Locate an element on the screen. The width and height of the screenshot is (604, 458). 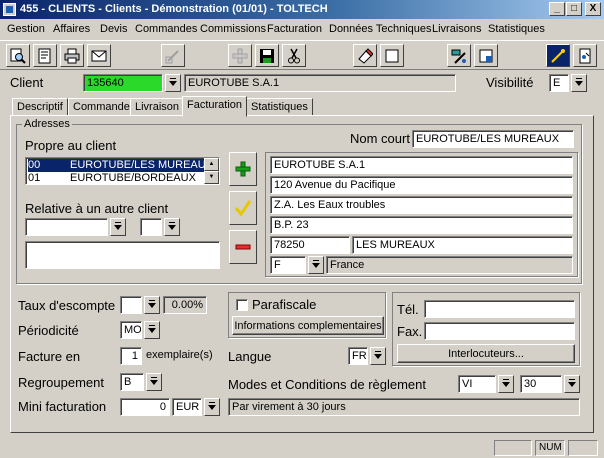
app-icon is located at coordinates (9, 9).